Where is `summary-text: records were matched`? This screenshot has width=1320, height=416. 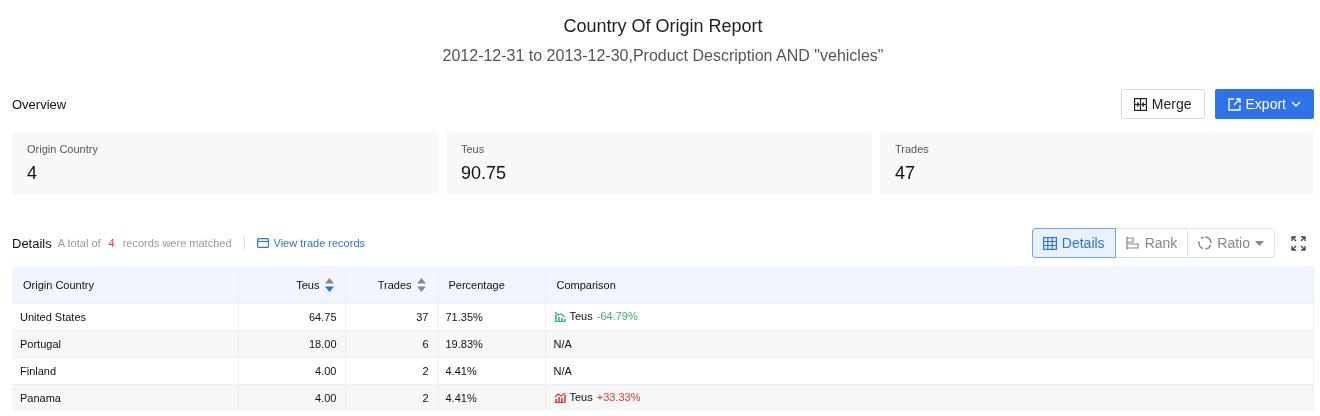
summary-text: records were matched is located at coordinates (177, 243).